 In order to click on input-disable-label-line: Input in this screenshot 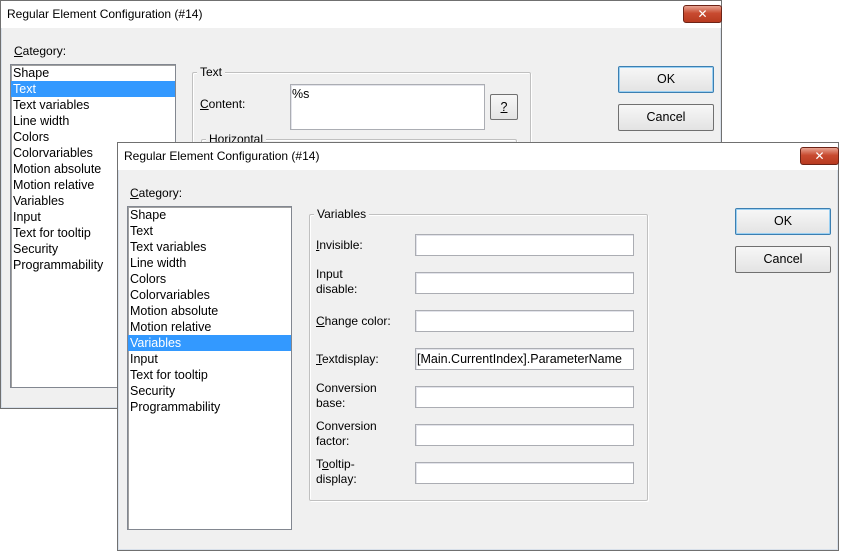, I will do `click(329, 274)`.